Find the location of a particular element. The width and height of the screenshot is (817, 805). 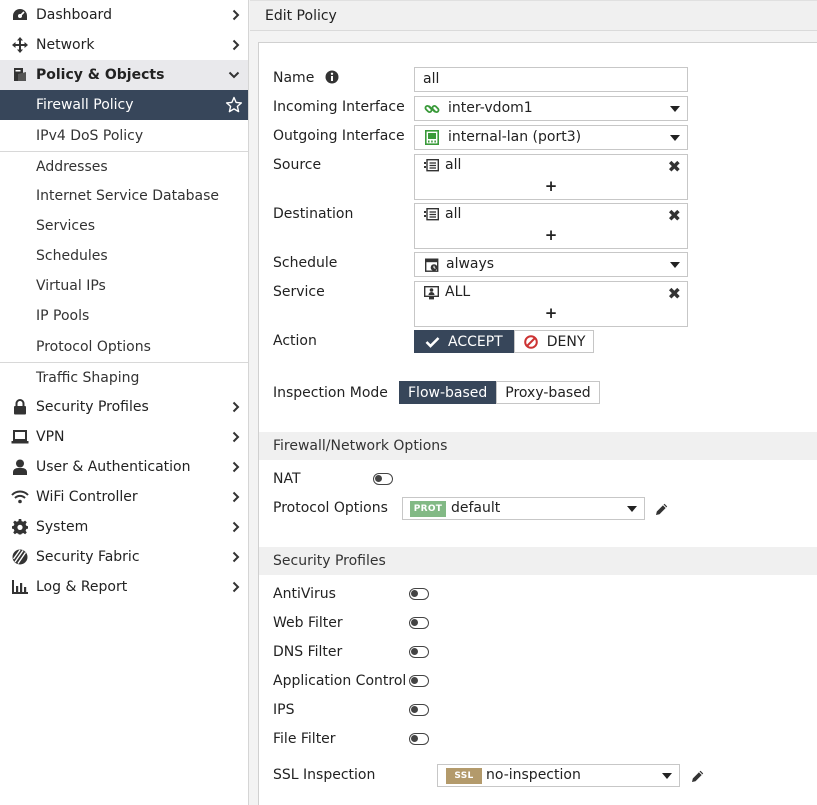

add-service-button: + is located at coordinates (551, 313).